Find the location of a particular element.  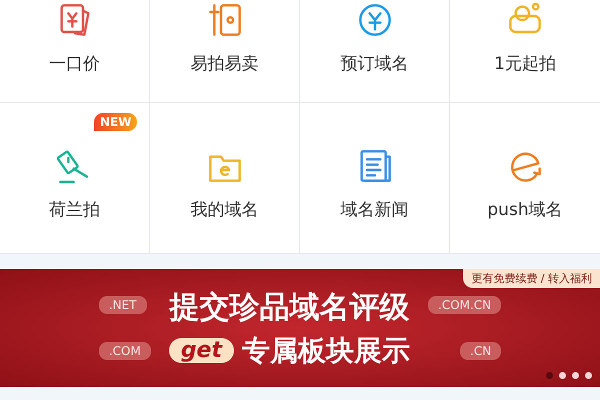

shortcut-tile: 我的域名 is located at coordinates (225, 178).